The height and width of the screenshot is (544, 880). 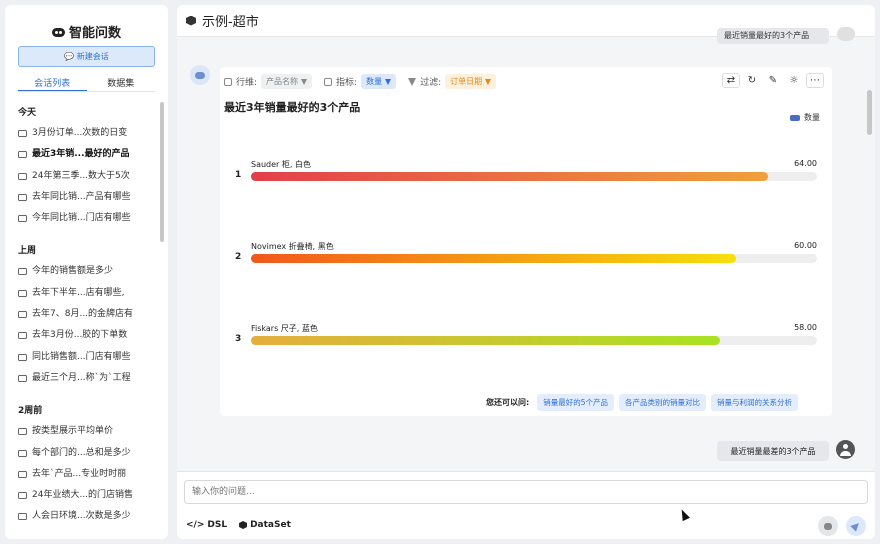 I want to click on query-toolbar: 行维: 产品名称 指标: 数量 过滤: 订单日期, so click(x=366, y=81).